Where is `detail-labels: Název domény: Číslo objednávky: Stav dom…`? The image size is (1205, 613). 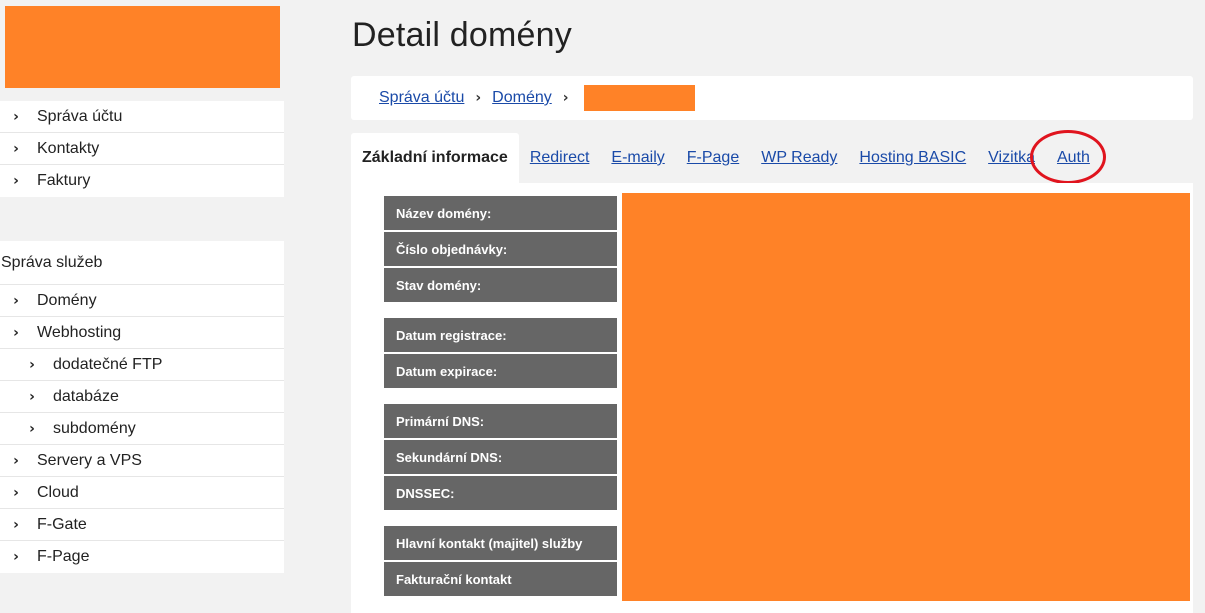
detail-labels: Název domény: Číslo objednávky: Stav dom… is located at coordinates (500, 397).